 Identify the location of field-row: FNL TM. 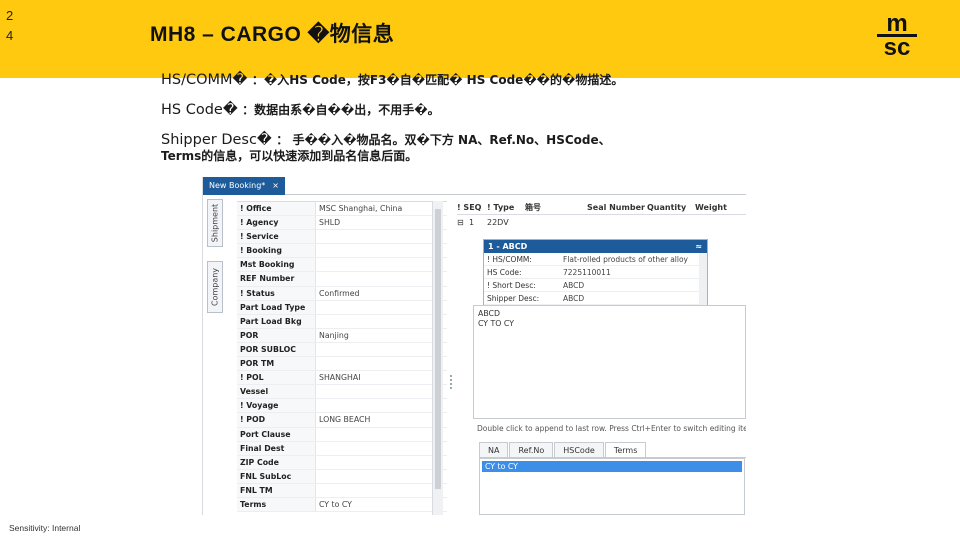
(342, 490).